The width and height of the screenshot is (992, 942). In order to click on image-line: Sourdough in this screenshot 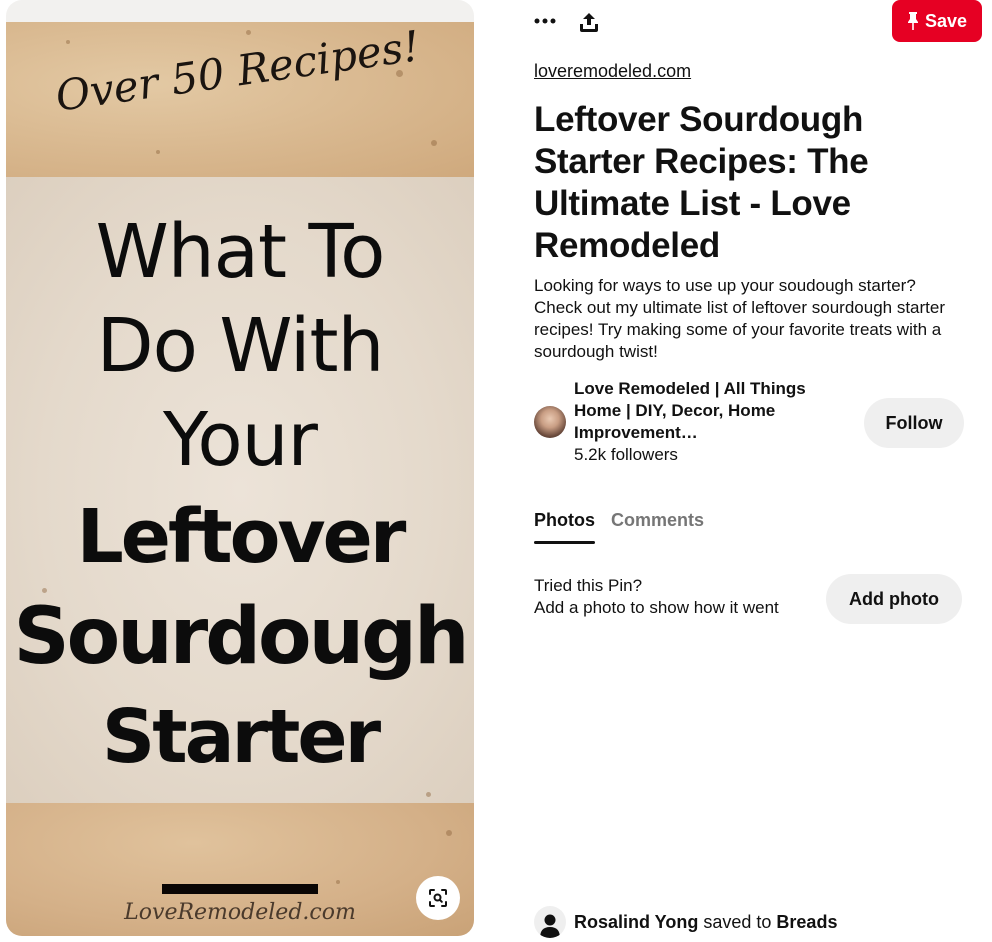, I will do `click(241, 637)`.